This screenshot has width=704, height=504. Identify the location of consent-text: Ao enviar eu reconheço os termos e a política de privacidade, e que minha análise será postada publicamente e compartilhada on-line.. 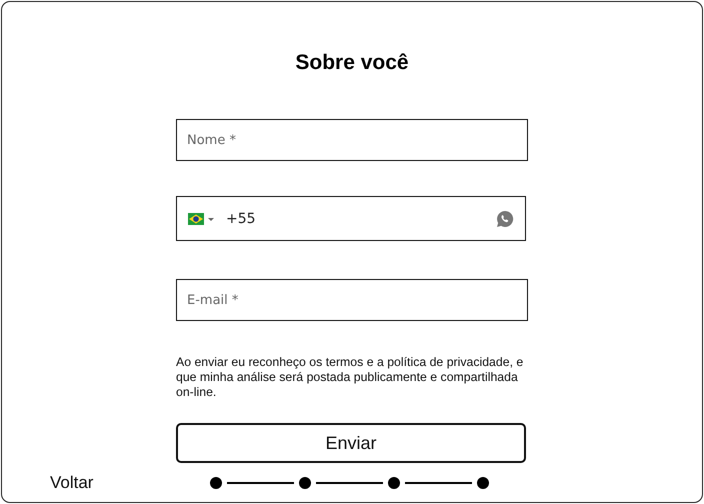
(350, 377).